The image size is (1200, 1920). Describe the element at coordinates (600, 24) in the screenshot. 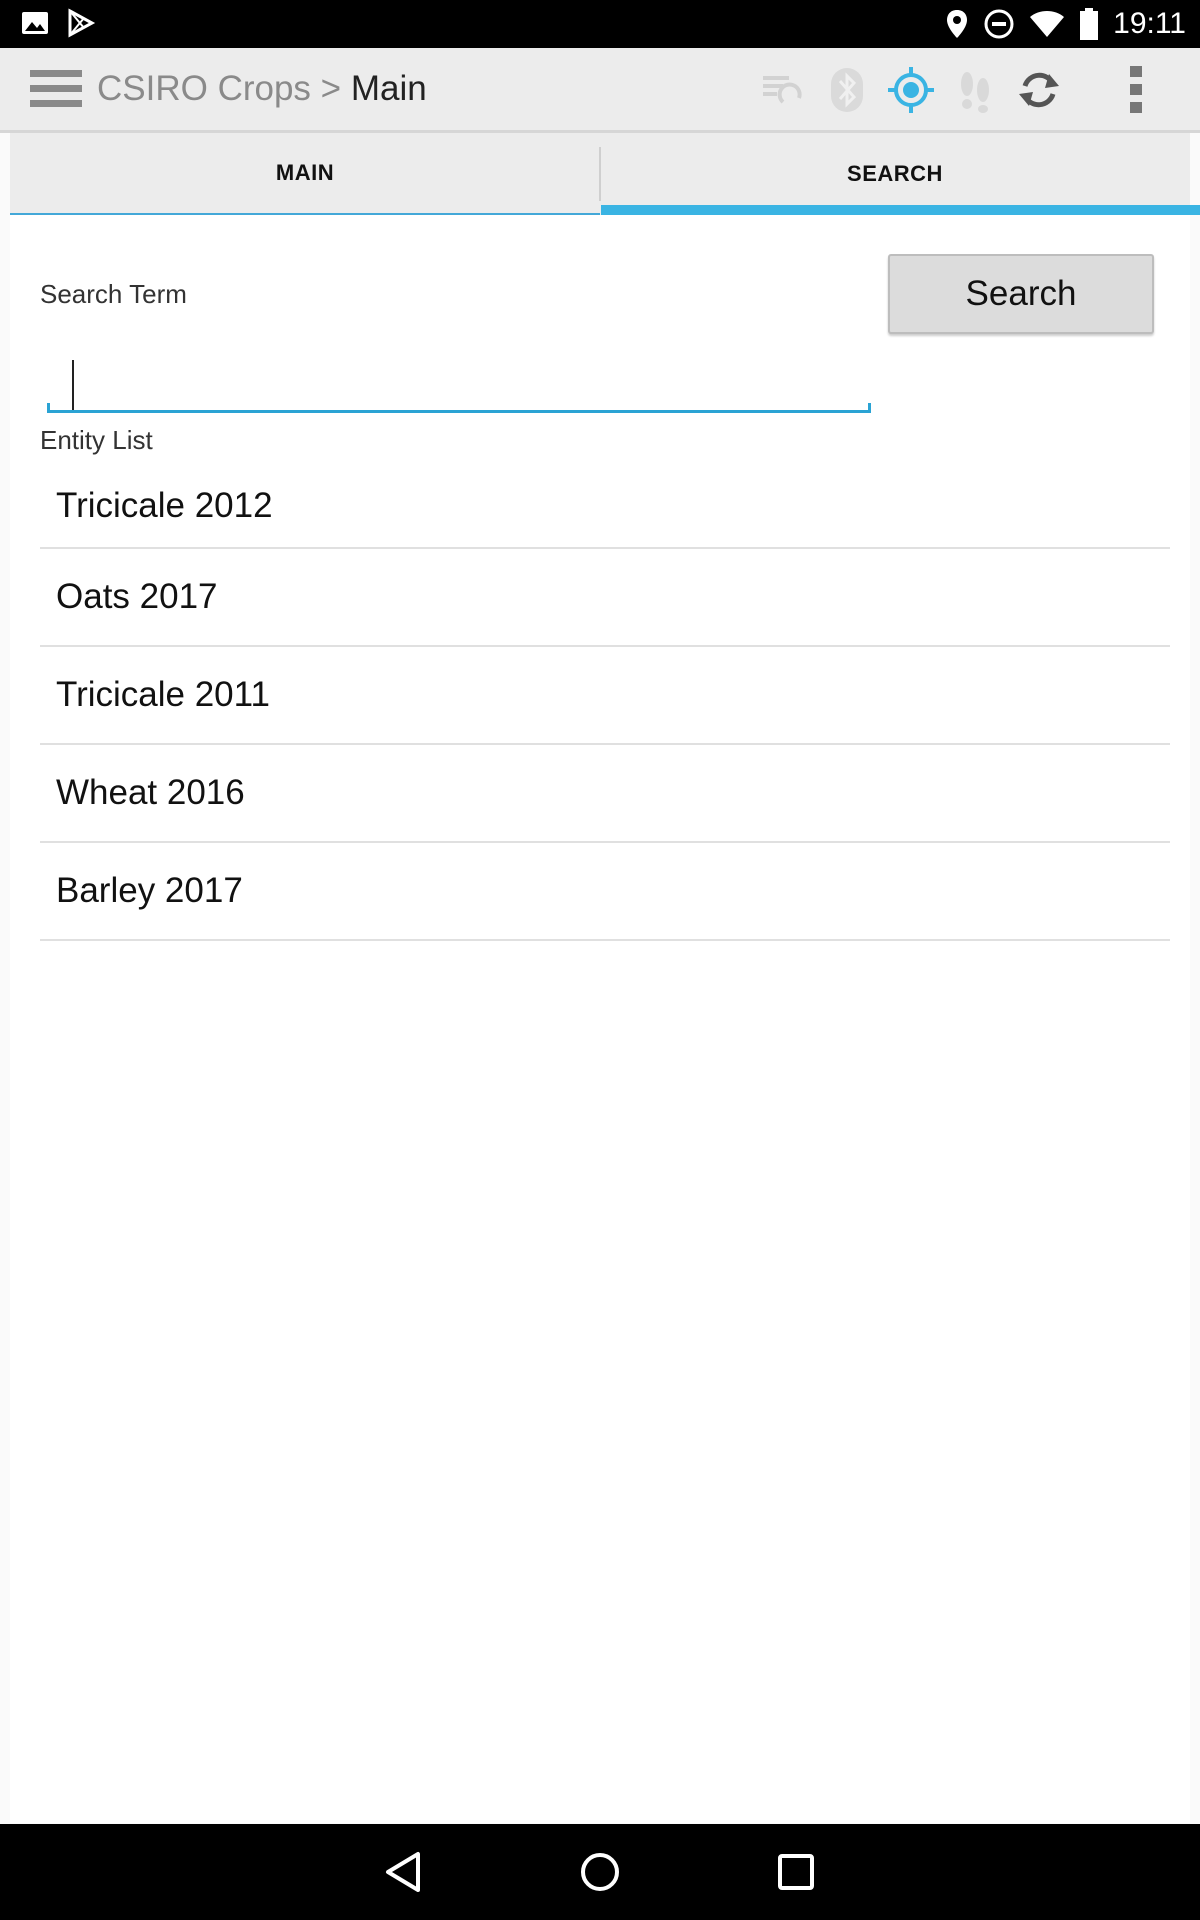

I see `status-bar: 19:11` at that location.